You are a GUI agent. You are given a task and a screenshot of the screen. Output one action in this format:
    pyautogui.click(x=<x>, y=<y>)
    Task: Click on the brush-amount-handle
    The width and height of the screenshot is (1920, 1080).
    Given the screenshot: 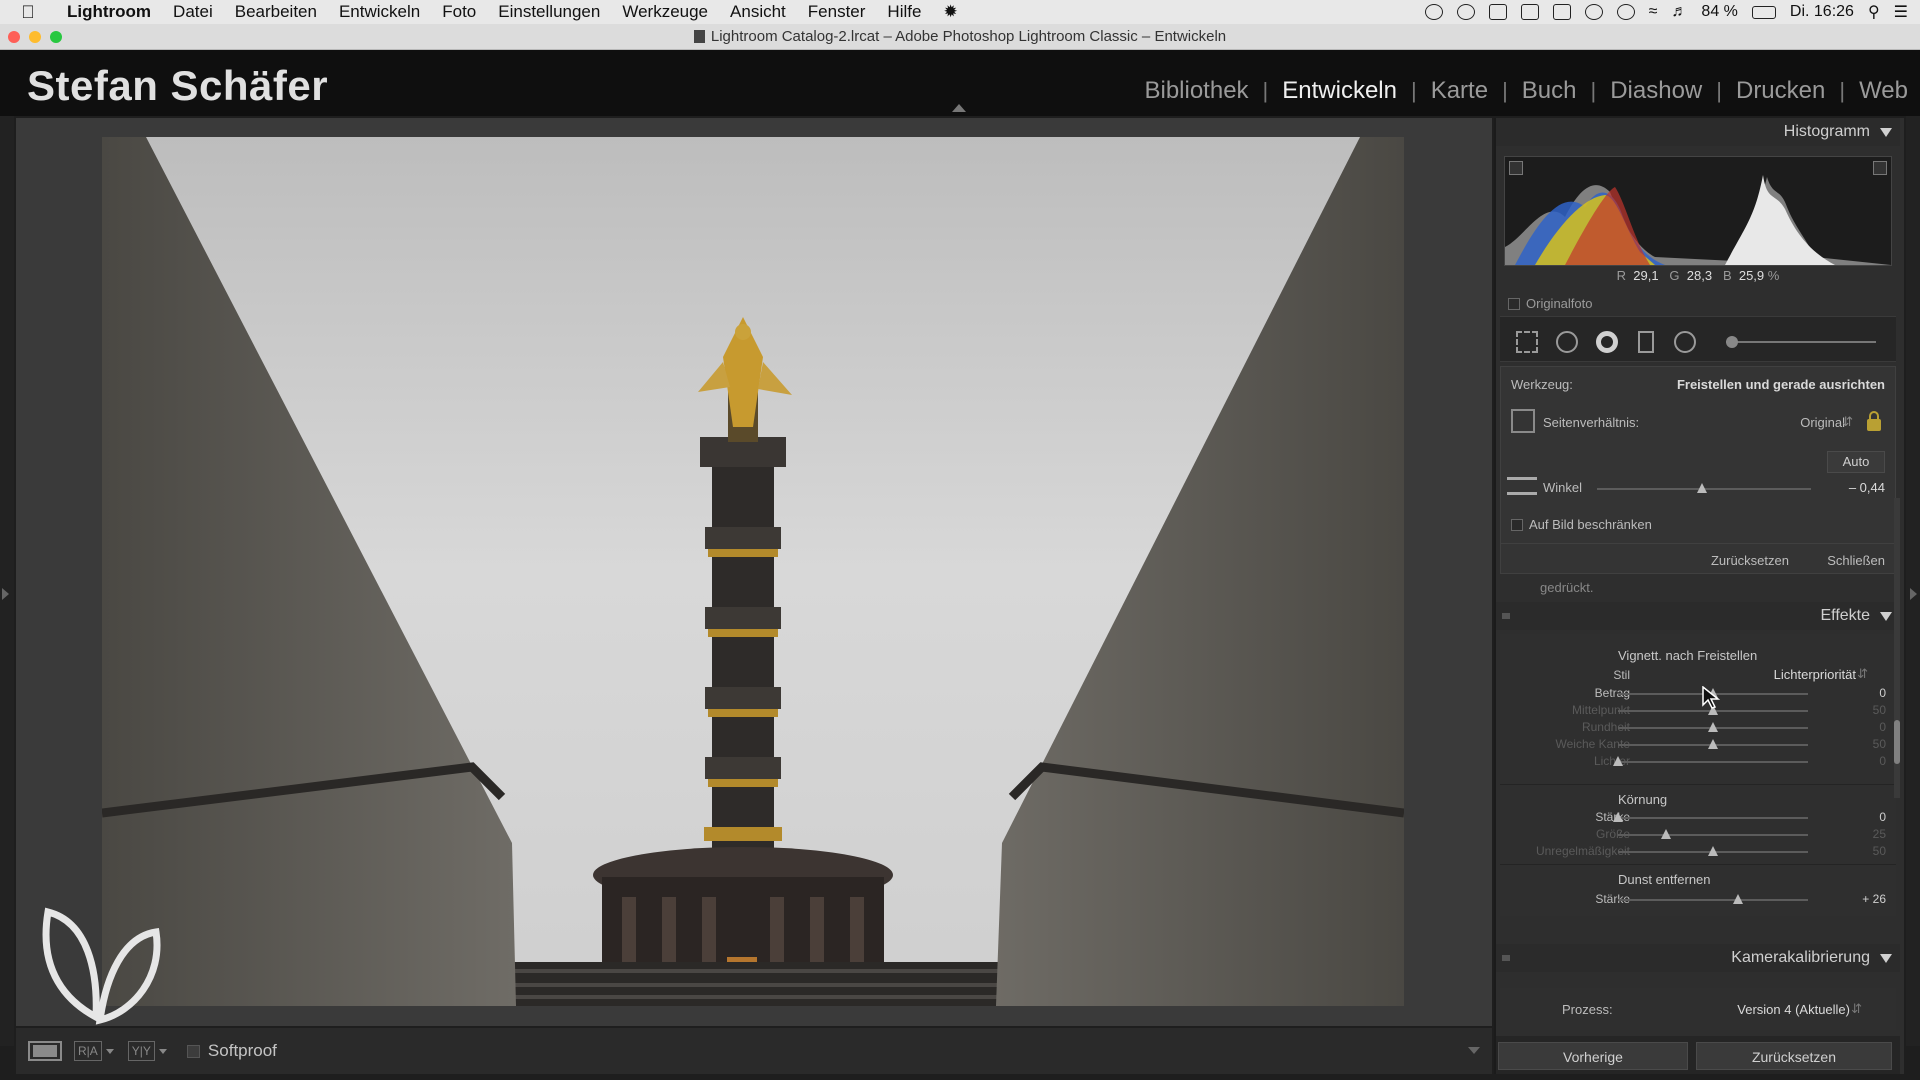 What is the action you would take?
    pyautogui.click(x=1732, y=342)
    